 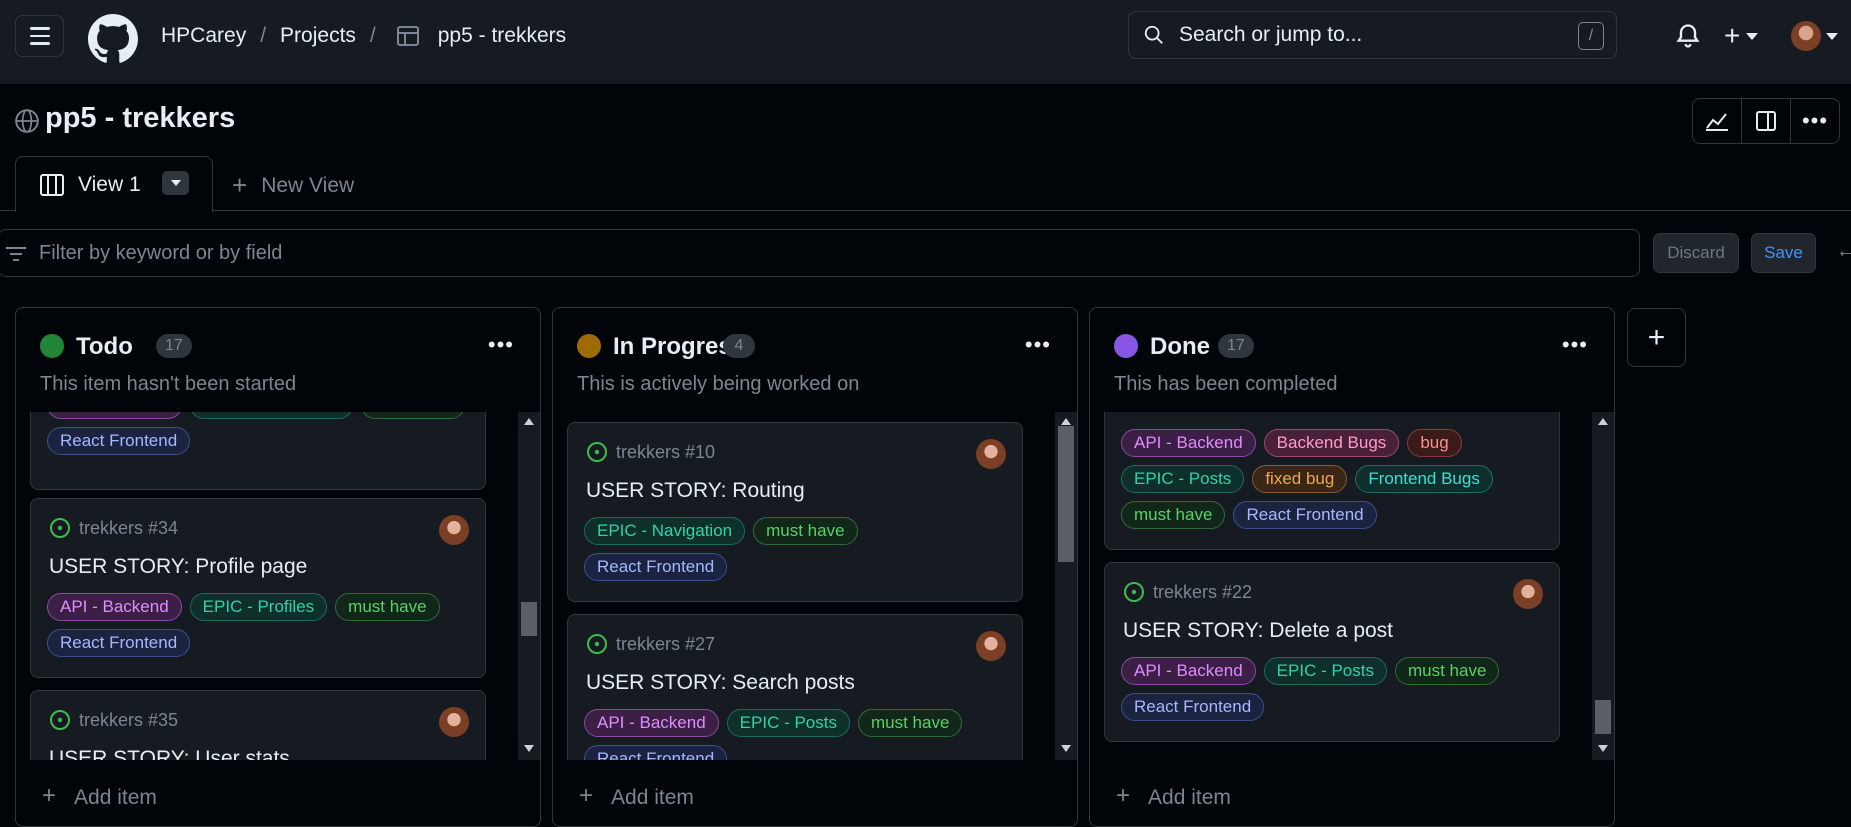 I want to click on label-badge: Frontend Bugs, so click(x=1424, y=479).